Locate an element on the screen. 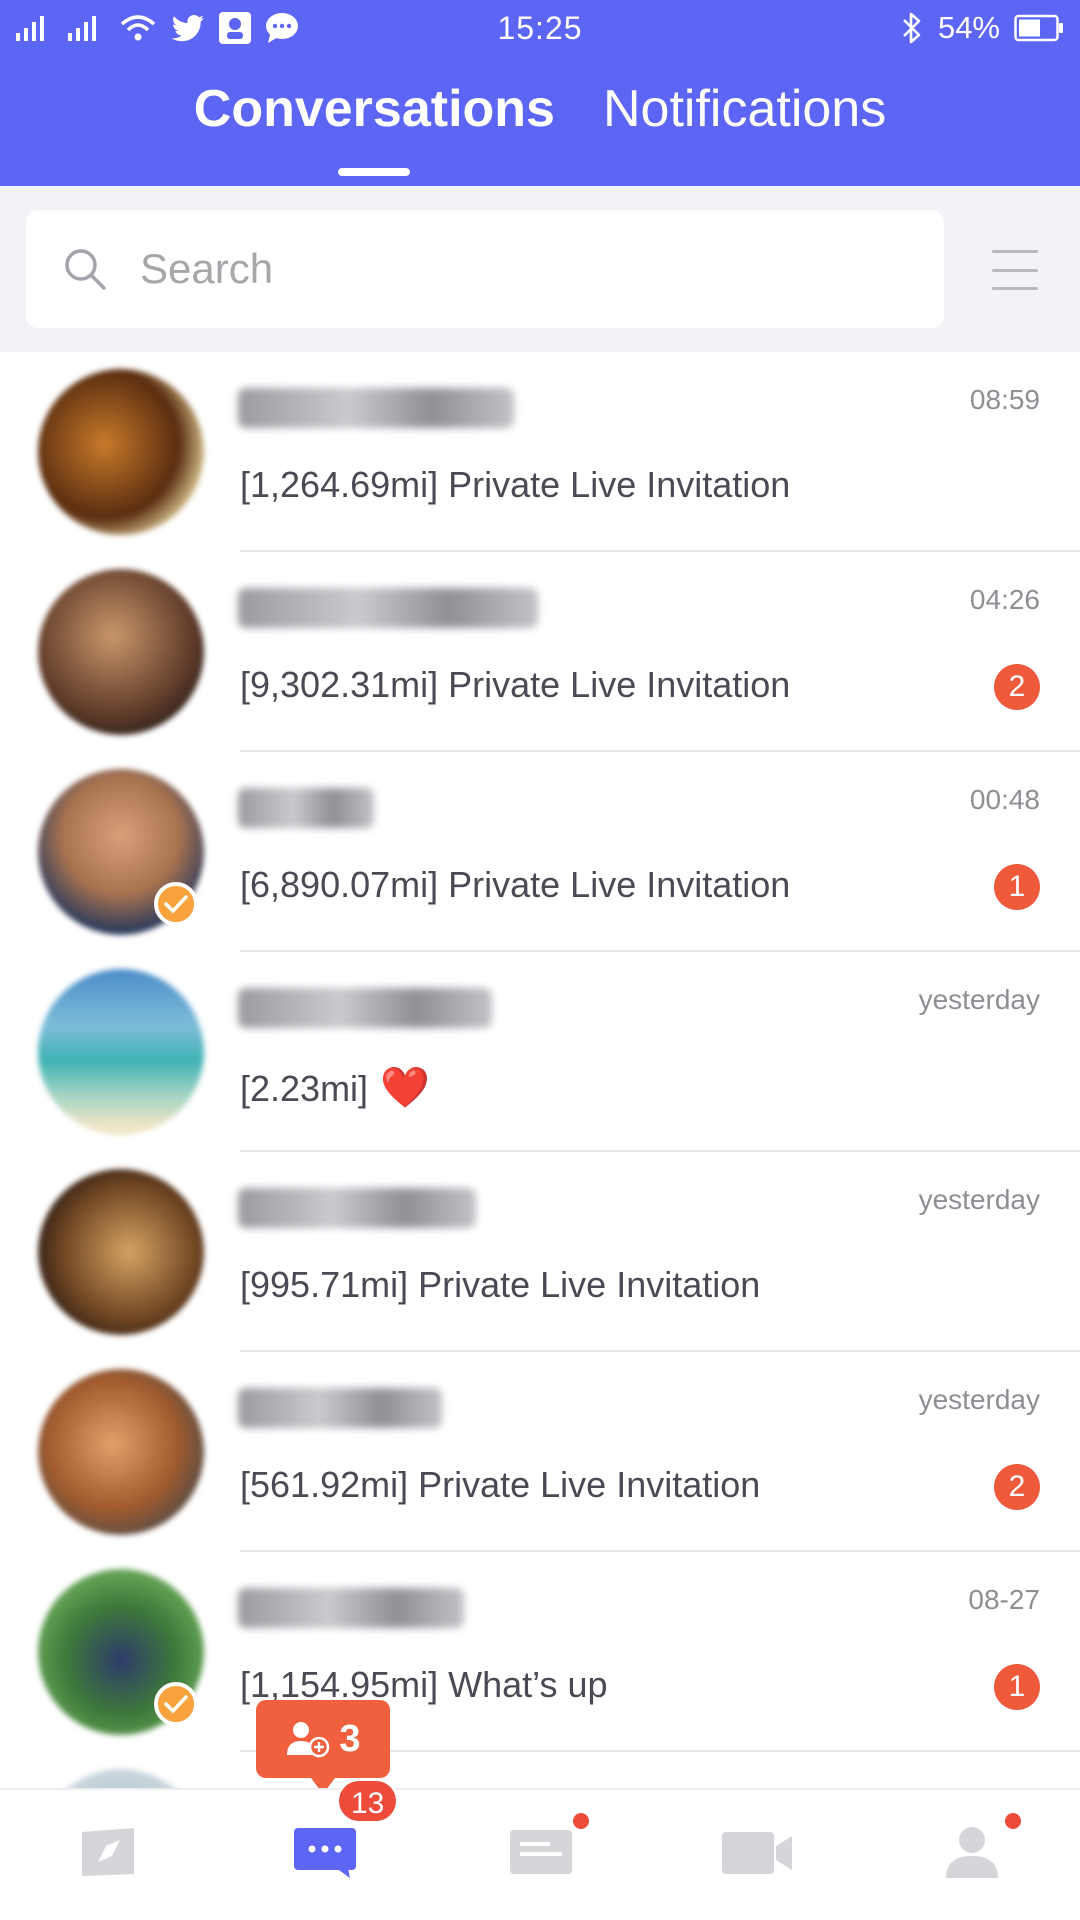 This screenshot has height=1920, width=1080. message-time: 04:26 is located at coordinates (1004, 599).